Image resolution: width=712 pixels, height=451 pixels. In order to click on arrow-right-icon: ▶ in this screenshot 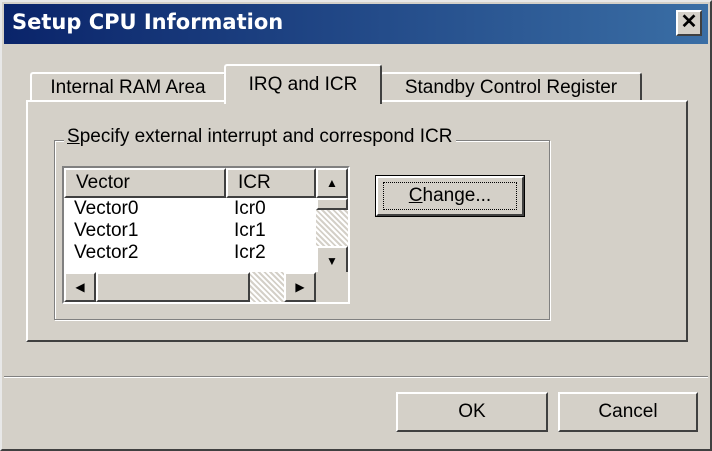, I will do `click(300, 287)`.